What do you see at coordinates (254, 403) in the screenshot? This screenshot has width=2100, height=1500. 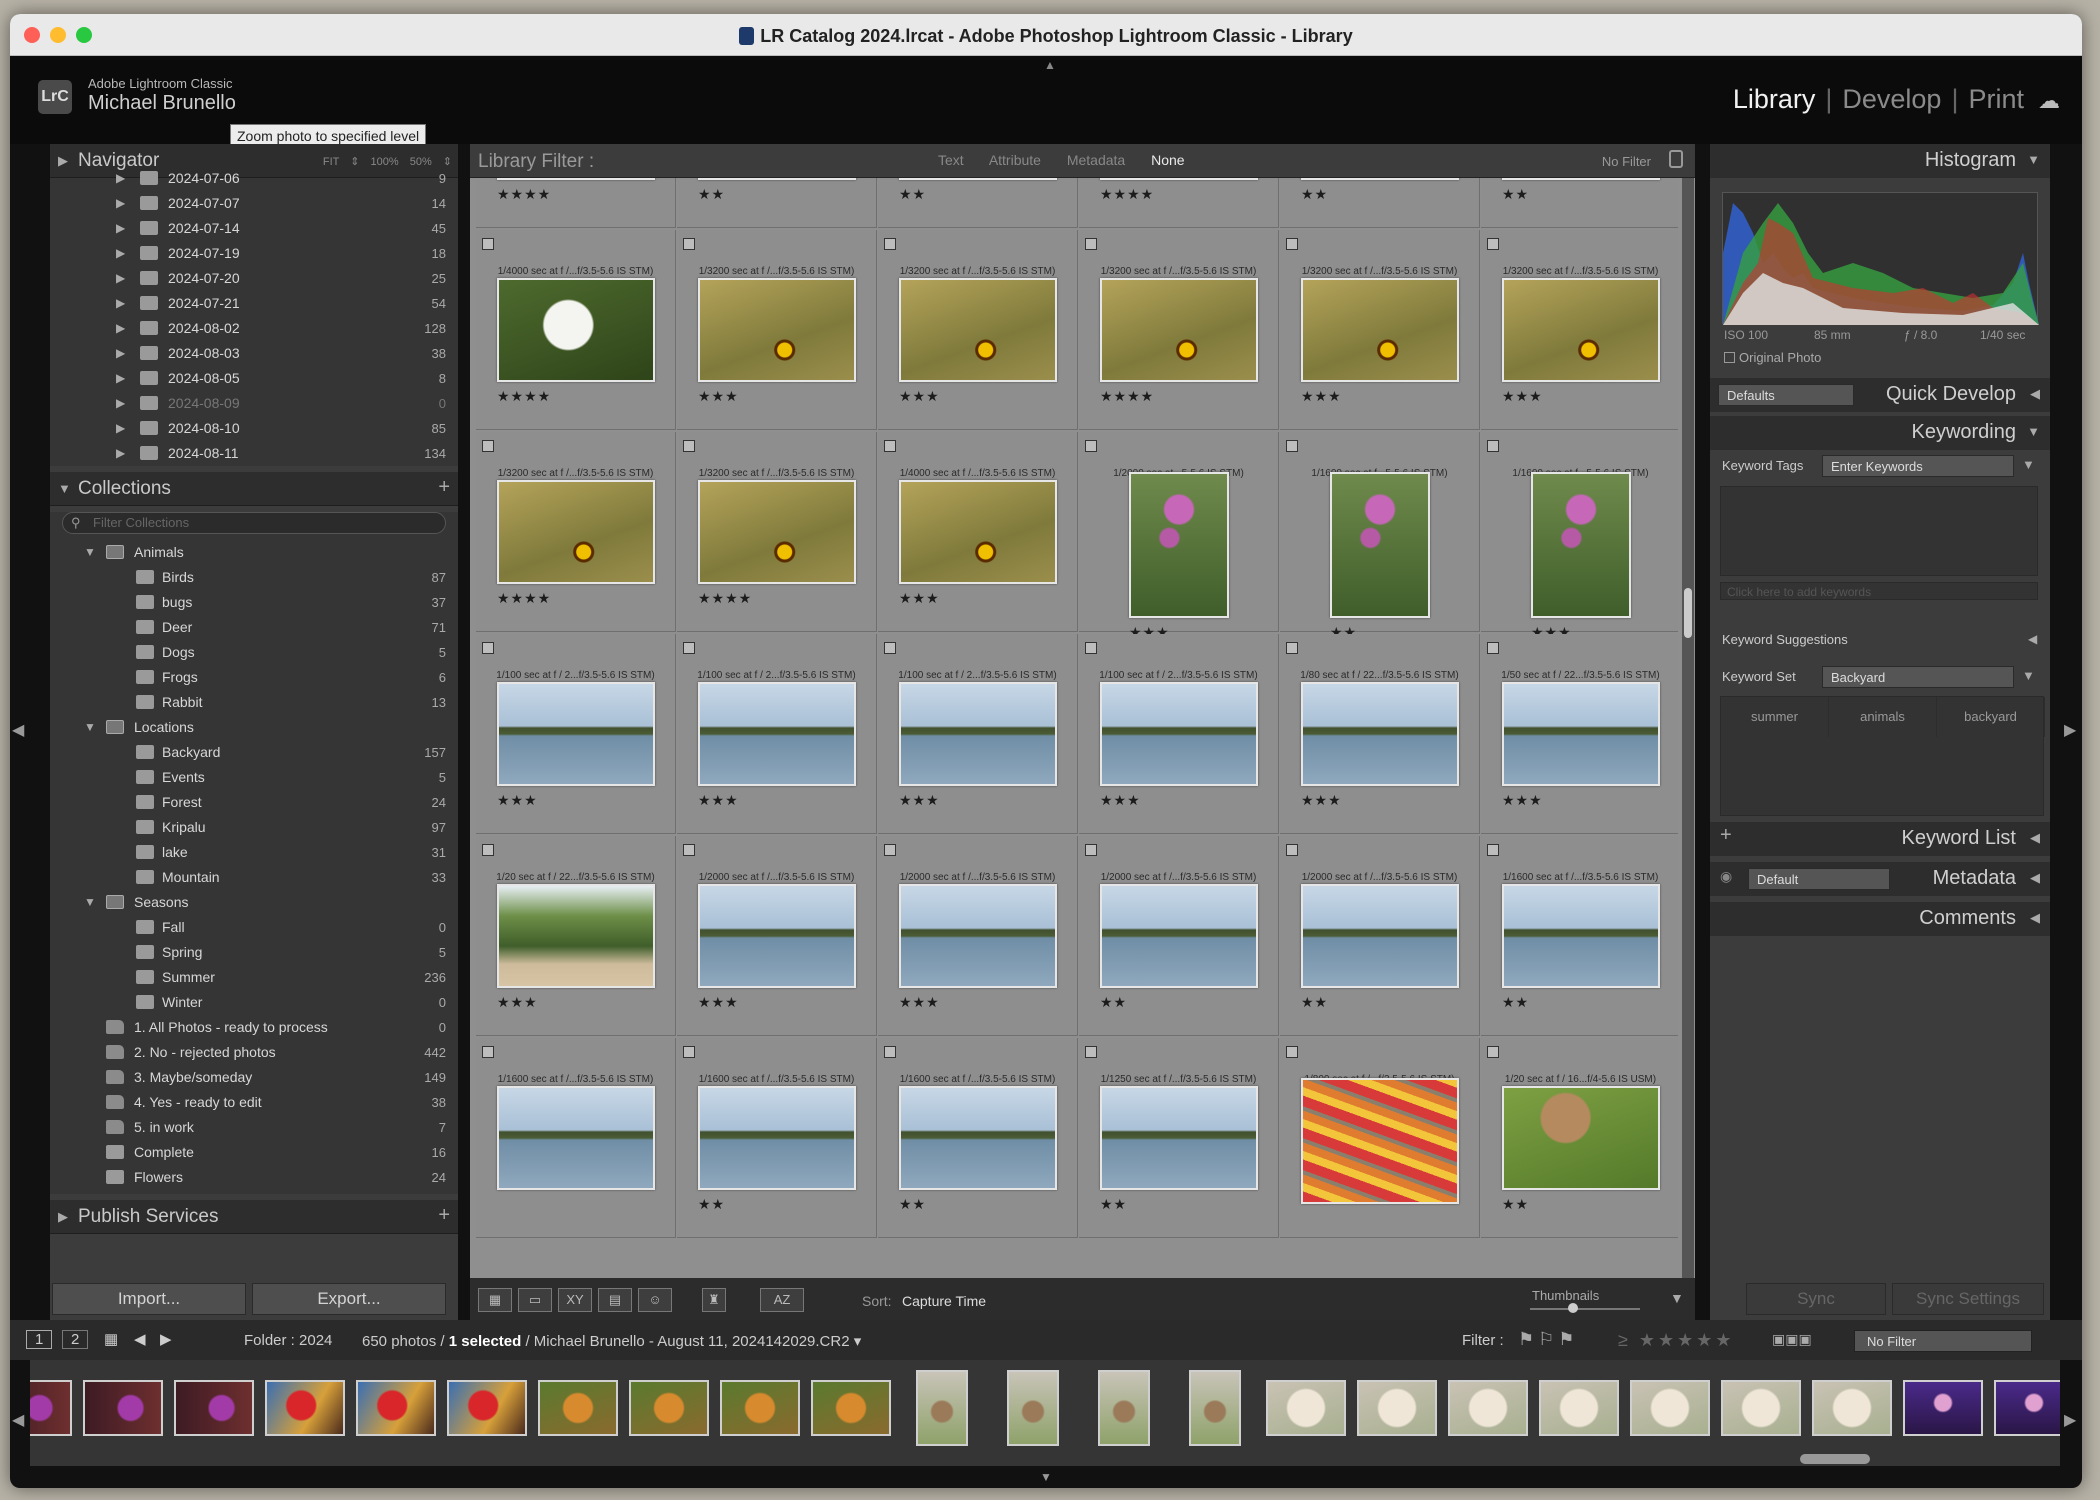 I see `folder-row: ▶ 2024-08-09 0` at bounding box center [254, 403].